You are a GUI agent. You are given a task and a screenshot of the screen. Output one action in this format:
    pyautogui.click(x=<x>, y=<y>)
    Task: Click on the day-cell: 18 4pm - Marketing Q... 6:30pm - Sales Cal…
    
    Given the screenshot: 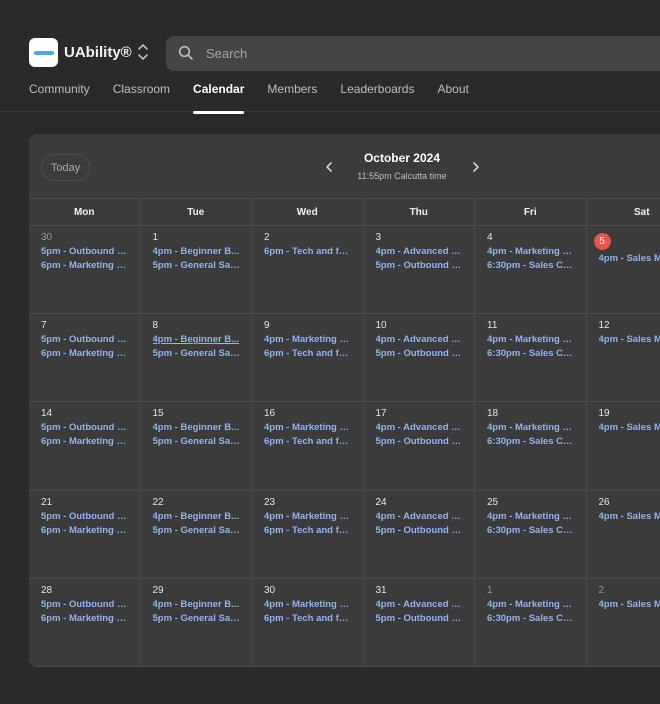 What is the action you would take?
    pyautogui.click(x=531, y=446)
    